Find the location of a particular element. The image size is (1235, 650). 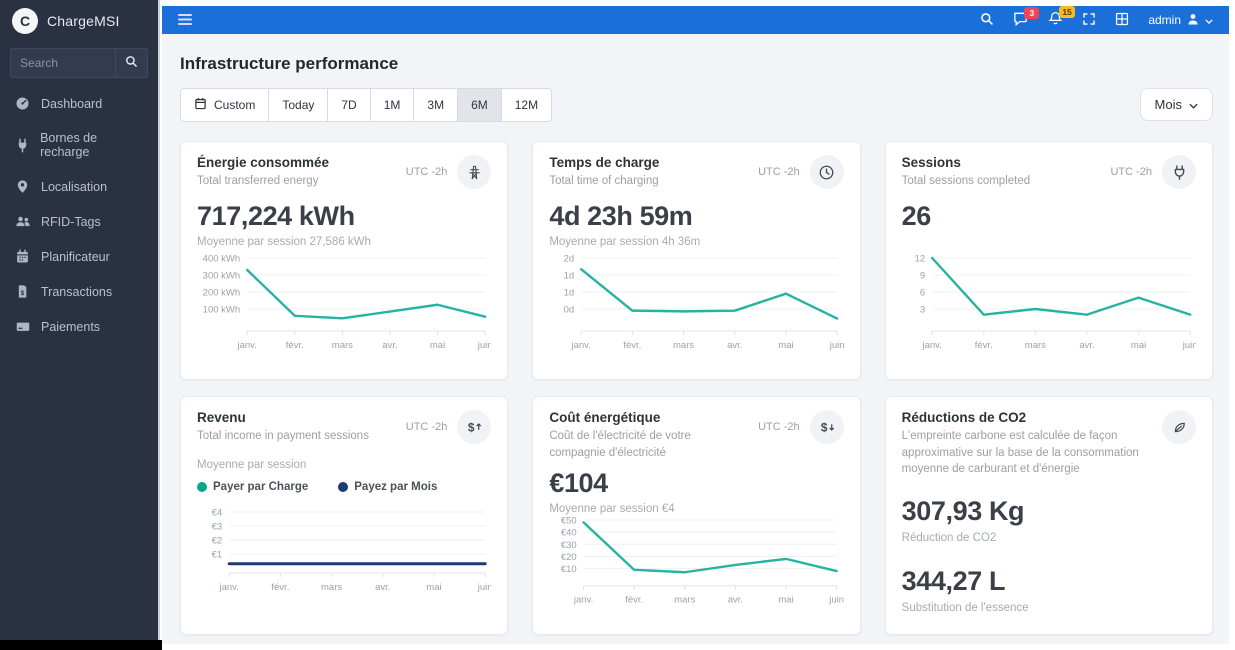

search-button is located at coordinates (131, 63).